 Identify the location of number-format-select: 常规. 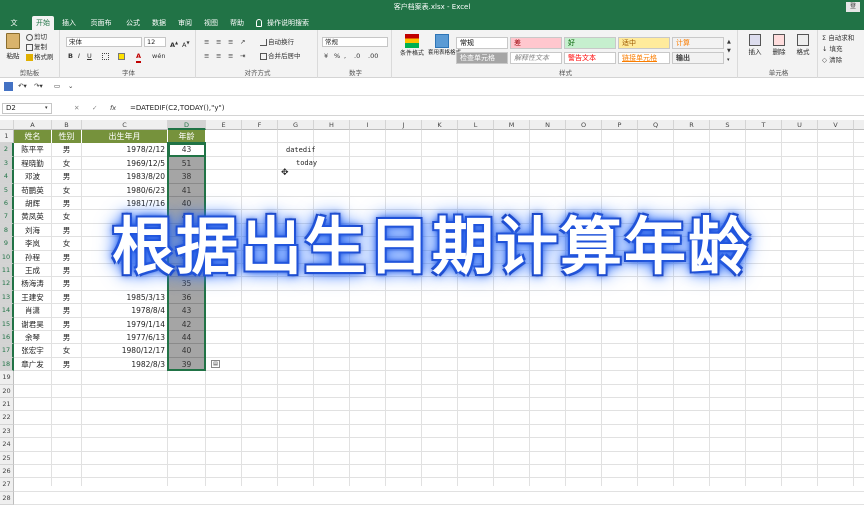
(355, 42).